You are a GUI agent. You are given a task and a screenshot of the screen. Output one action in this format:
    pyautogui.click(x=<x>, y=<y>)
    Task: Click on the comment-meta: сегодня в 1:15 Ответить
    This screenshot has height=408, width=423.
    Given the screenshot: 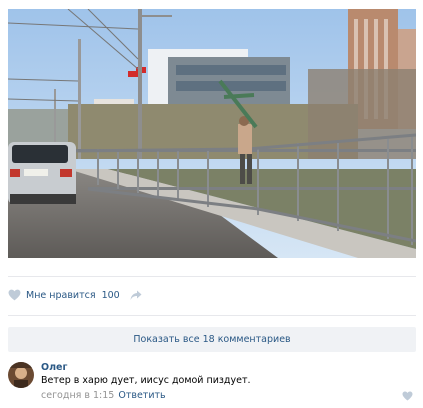 What is the action you would take?
    pyautogui.click(x=103, y=395)
    